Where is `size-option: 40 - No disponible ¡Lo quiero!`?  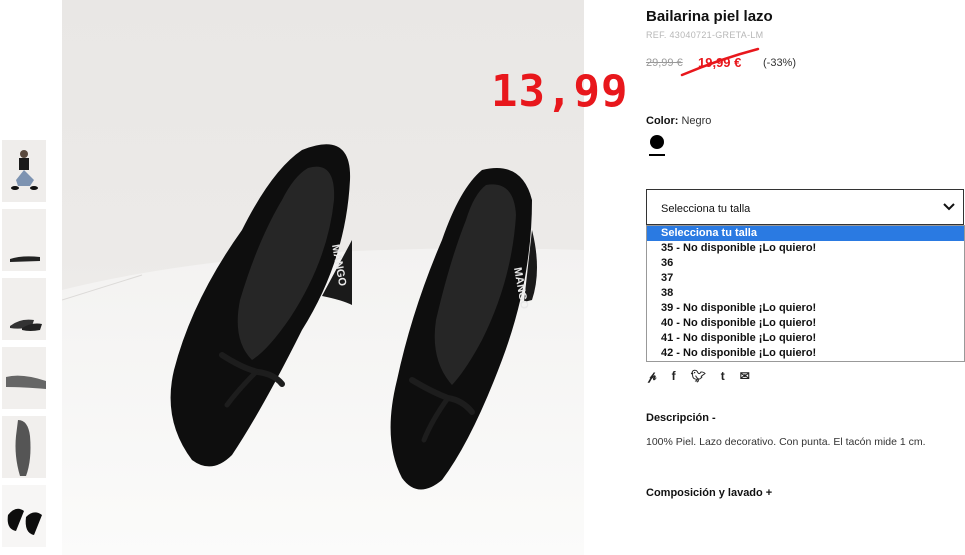 size-option: 40 - No disponible ¡Lo quiero! is located at coordinates (805, 323).